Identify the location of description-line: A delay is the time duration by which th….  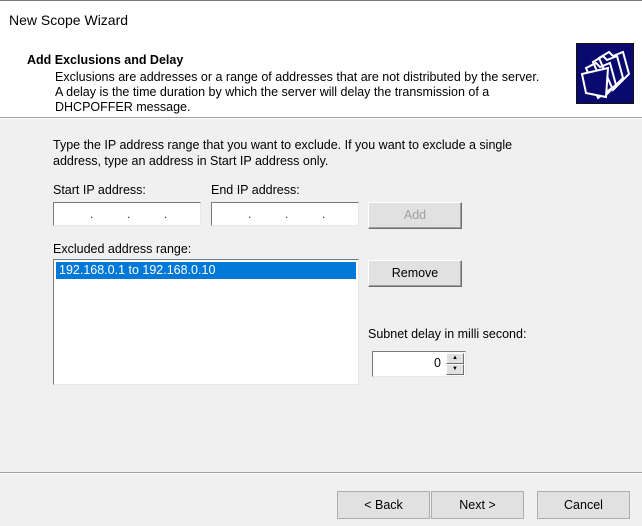
(272, 92).